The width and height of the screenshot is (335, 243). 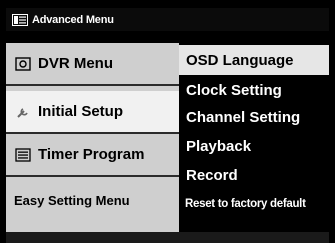 I want to click on submenu-item-channel-setting: Channel Setting, so click(x=254, y=117).